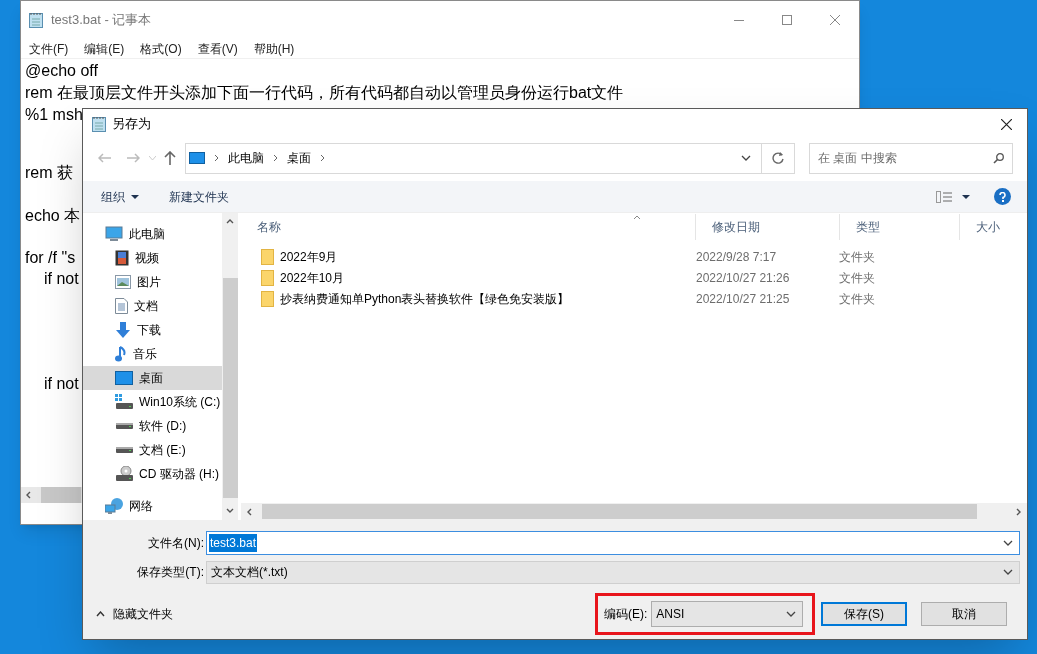 Image resolution: width=1037 pixels, height=654 pixels. What do you see at coordinates (176, 543) in the screenshot?
I see `field-label: 文件名(N):` at bounding box center [176, 543].